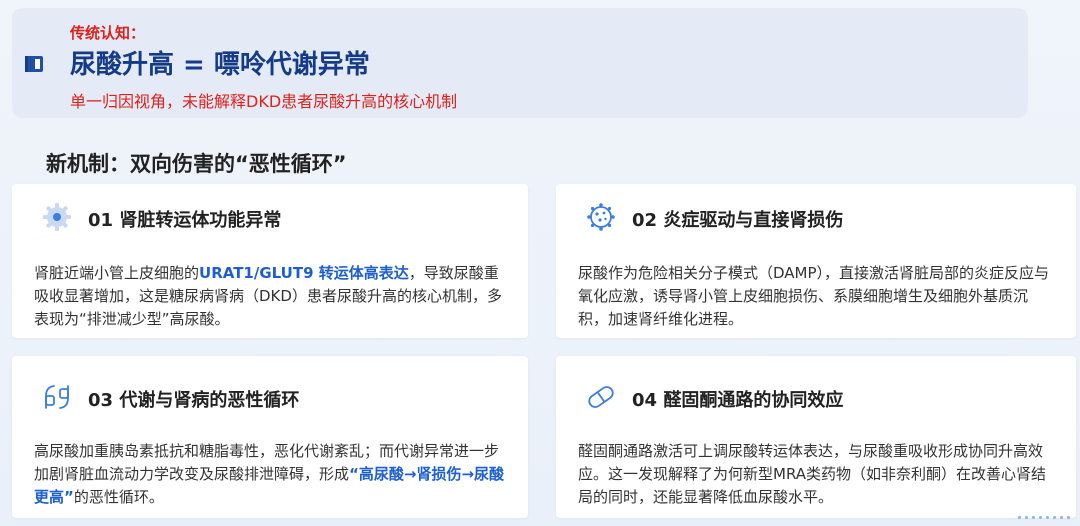  What do you see at coordinates (738, 400) in the screenshot?
I see `card-04-title: 04 醛固酮通路的协同效应` at bounding box center [738, 400].